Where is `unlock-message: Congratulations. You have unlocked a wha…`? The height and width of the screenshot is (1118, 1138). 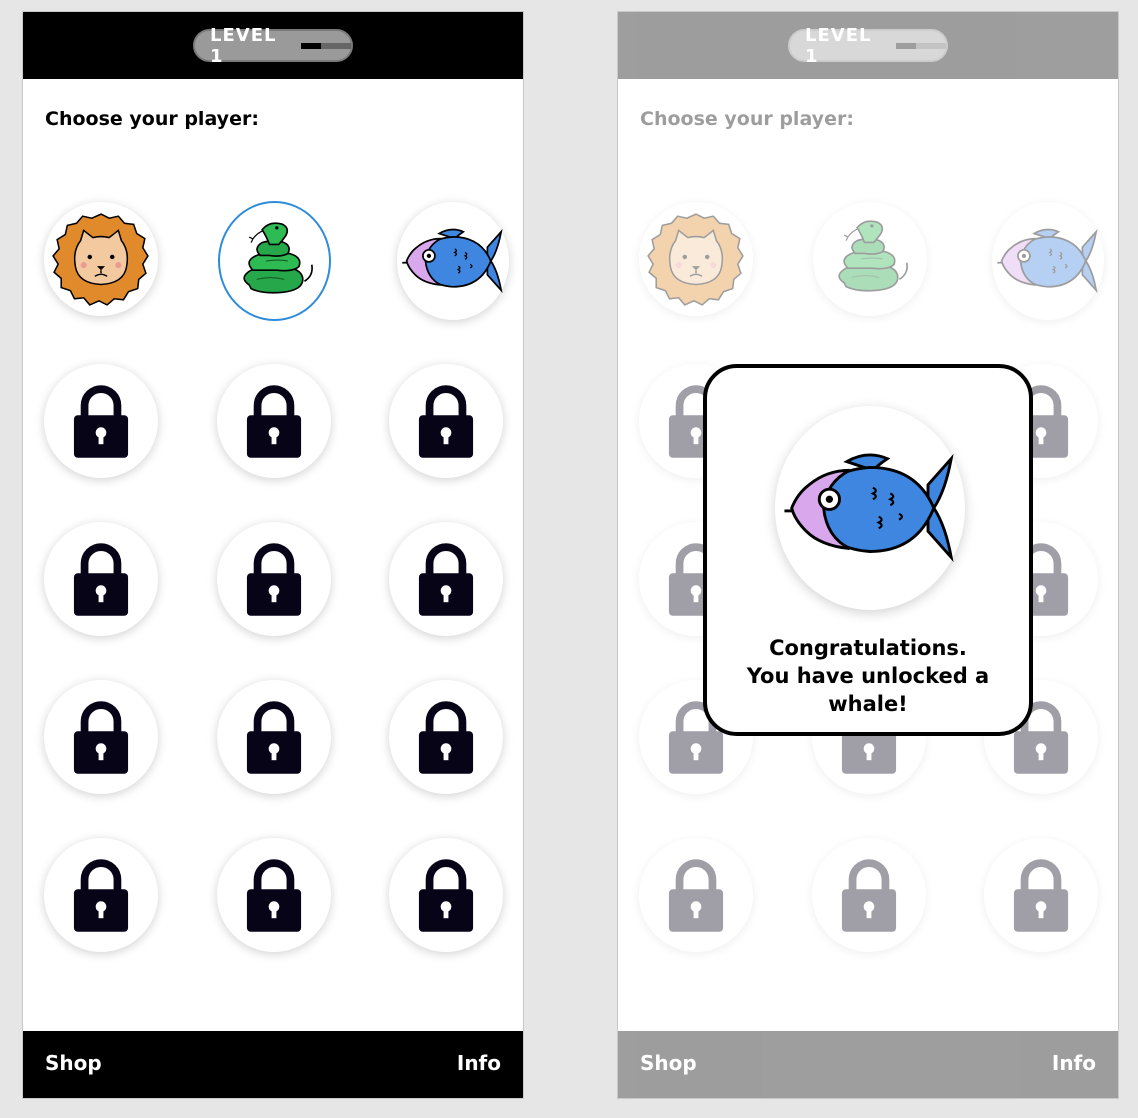
unlock-message: Congratulations. You have unlocked a wha… is located at coordinates (868, 676).